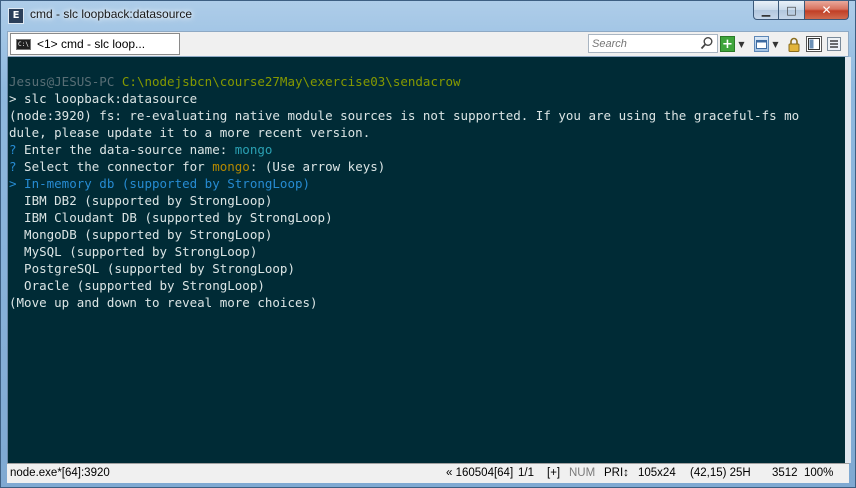 The width and height of the screenshot is (856, 488). What do you see at coordinates (428, 44) in the screenshot?
I see `tab-toolbar: C:\ <1> cmd - slc loop... + ▼ ▼` at bounding box center [428, 44].